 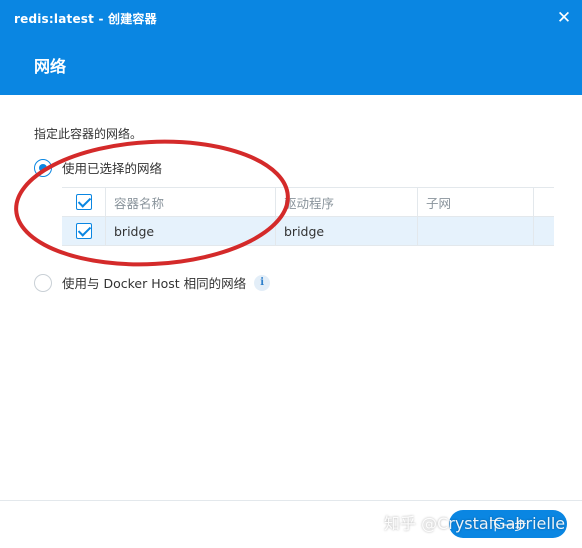 What do you see at coordinates (291, 500) in the screenshot?
I see `footer-divider` at bounding box center [291, 500].